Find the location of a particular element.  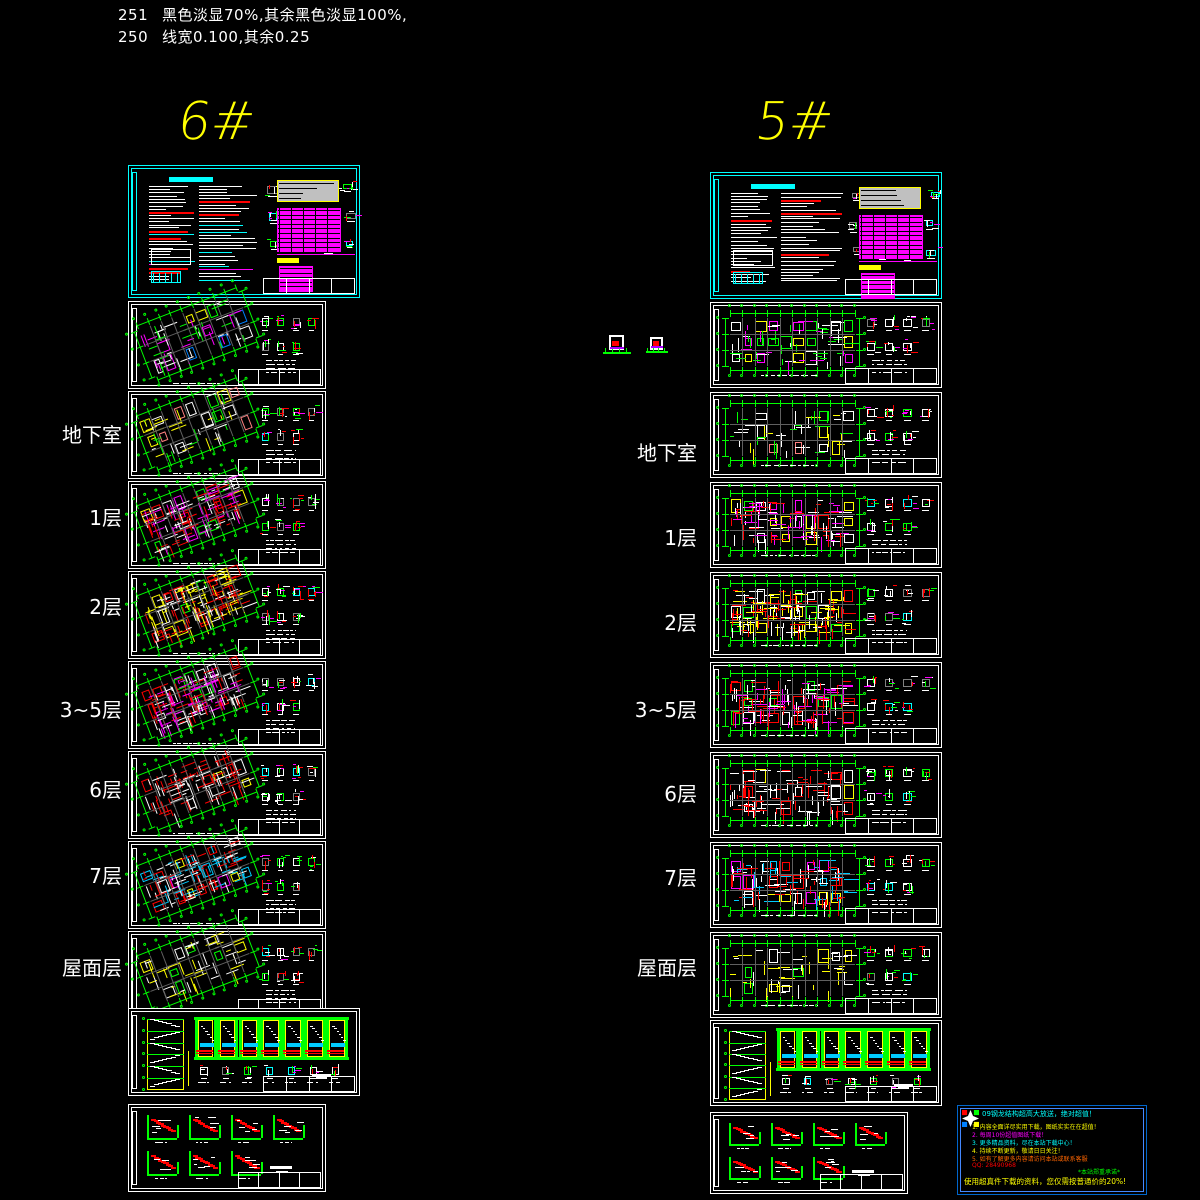

sheet-6-floor-6-plan is located at coordinates (225, 784).